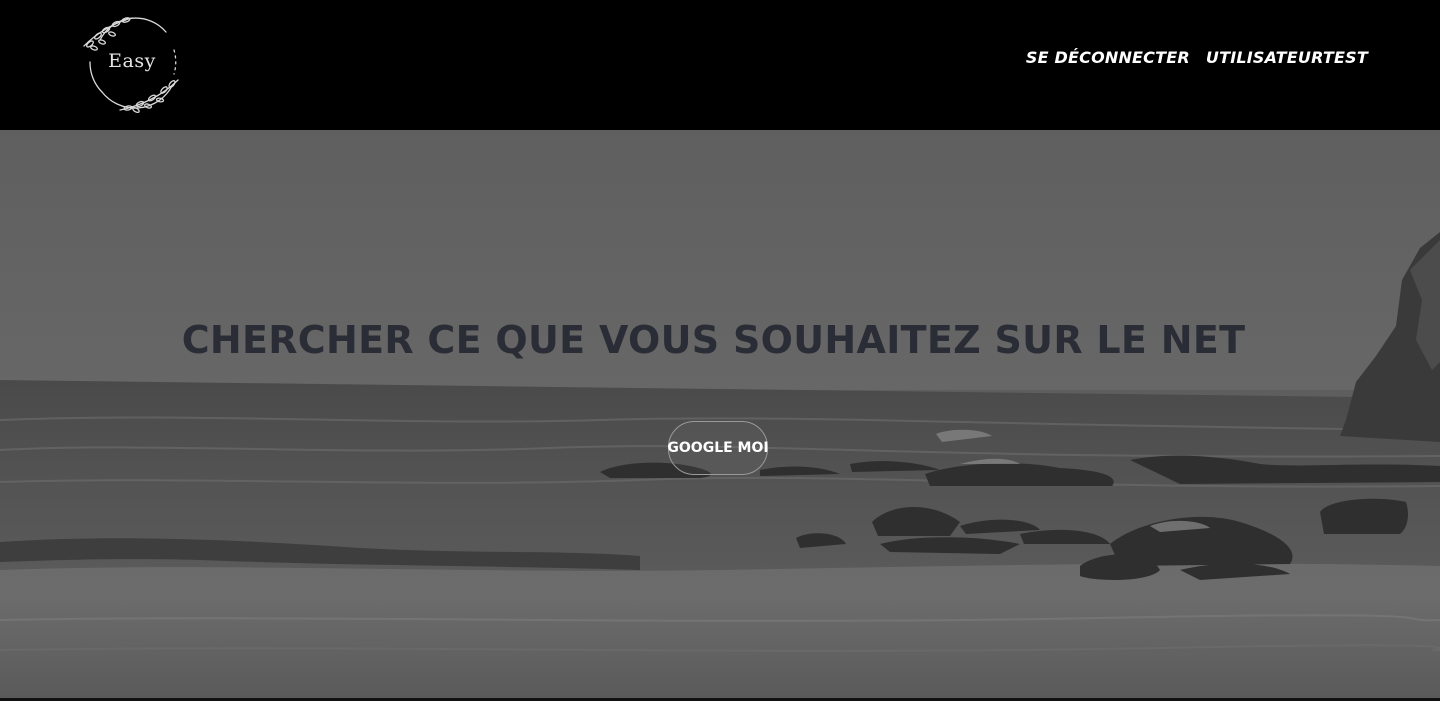 This screenshot has height=701, width=1440. Describe the element at coordinates (718, 448) in the screenshot. I see `google-moi-button: GOOGLE MOI` at that location.